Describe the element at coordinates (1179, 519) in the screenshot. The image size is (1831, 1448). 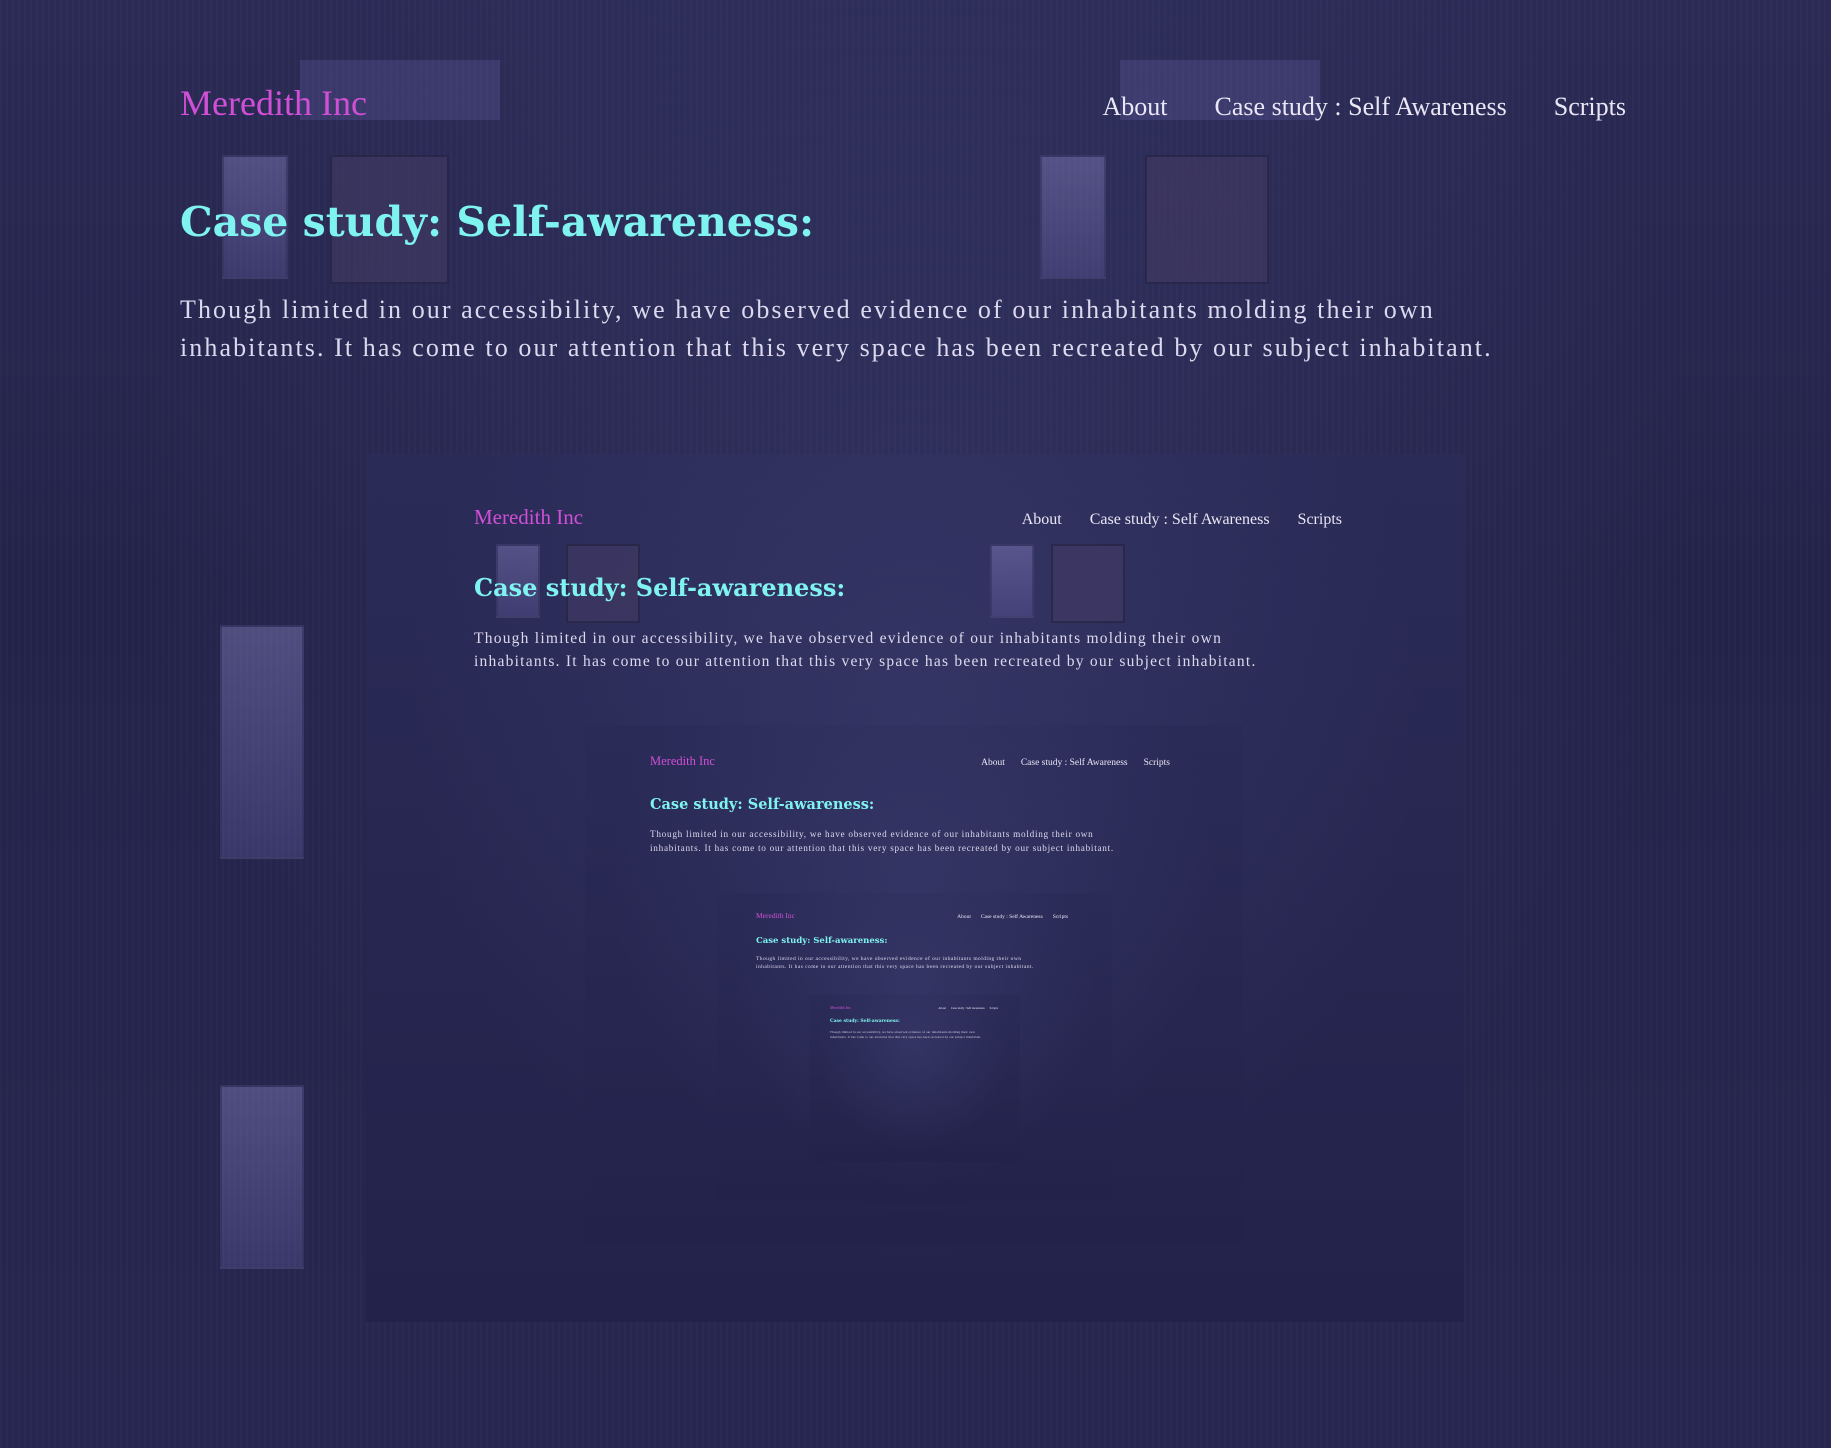
I see `nested-nav-case-study-1: Case study : Self Awareness` at that location.